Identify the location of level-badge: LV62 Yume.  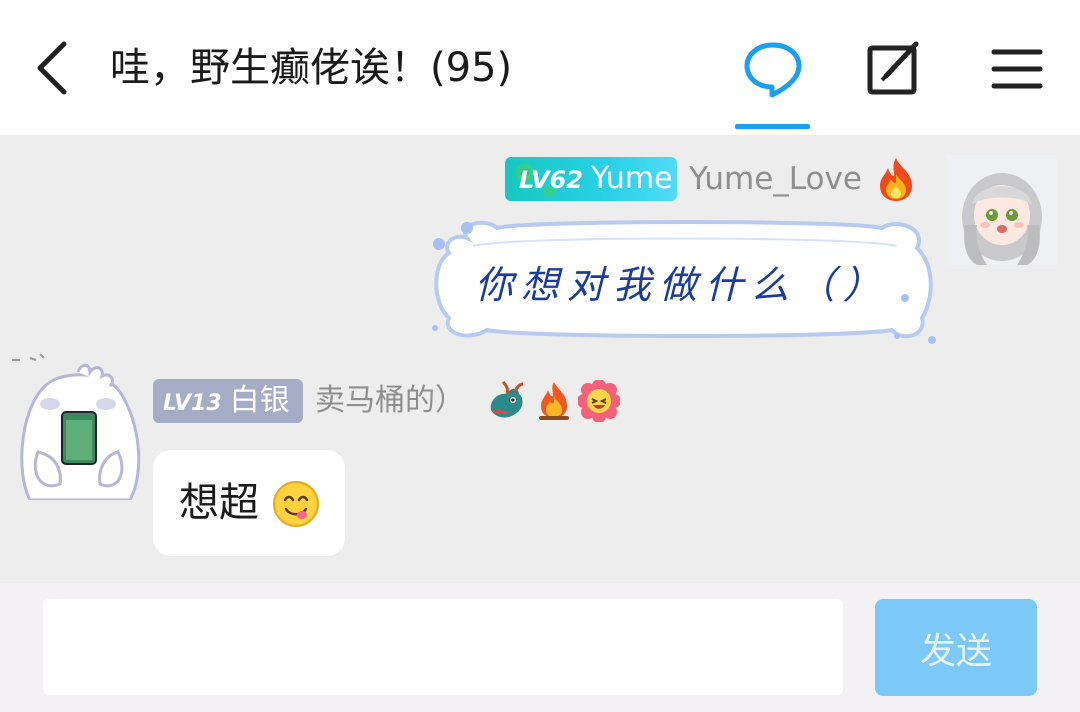
(591, 179).